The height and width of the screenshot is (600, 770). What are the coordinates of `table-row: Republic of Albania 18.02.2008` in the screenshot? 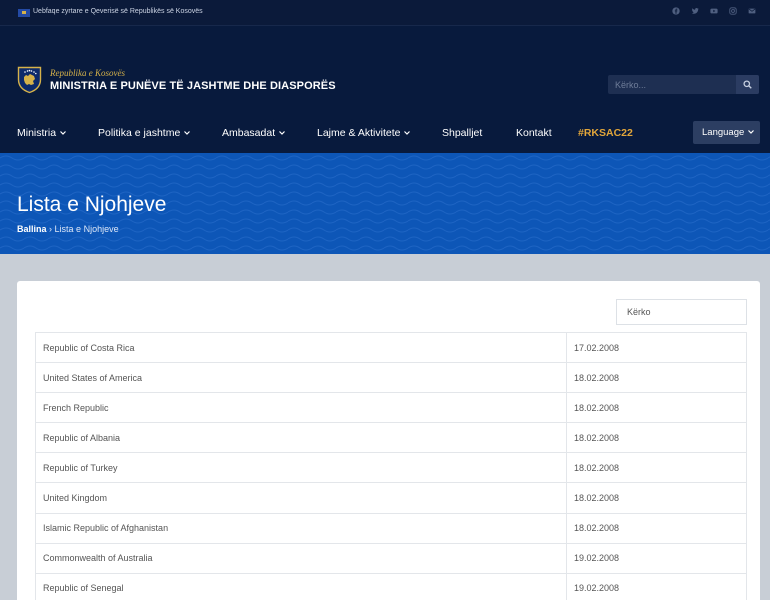 It's located at (391, 438).